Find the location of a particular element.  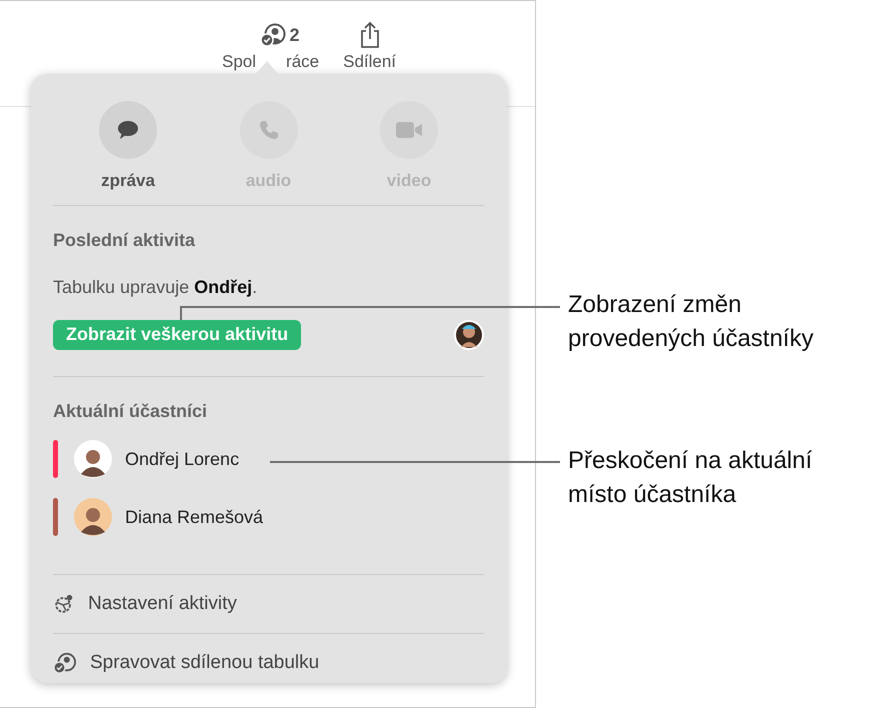

share-icon is located at coordinates (369, 35).